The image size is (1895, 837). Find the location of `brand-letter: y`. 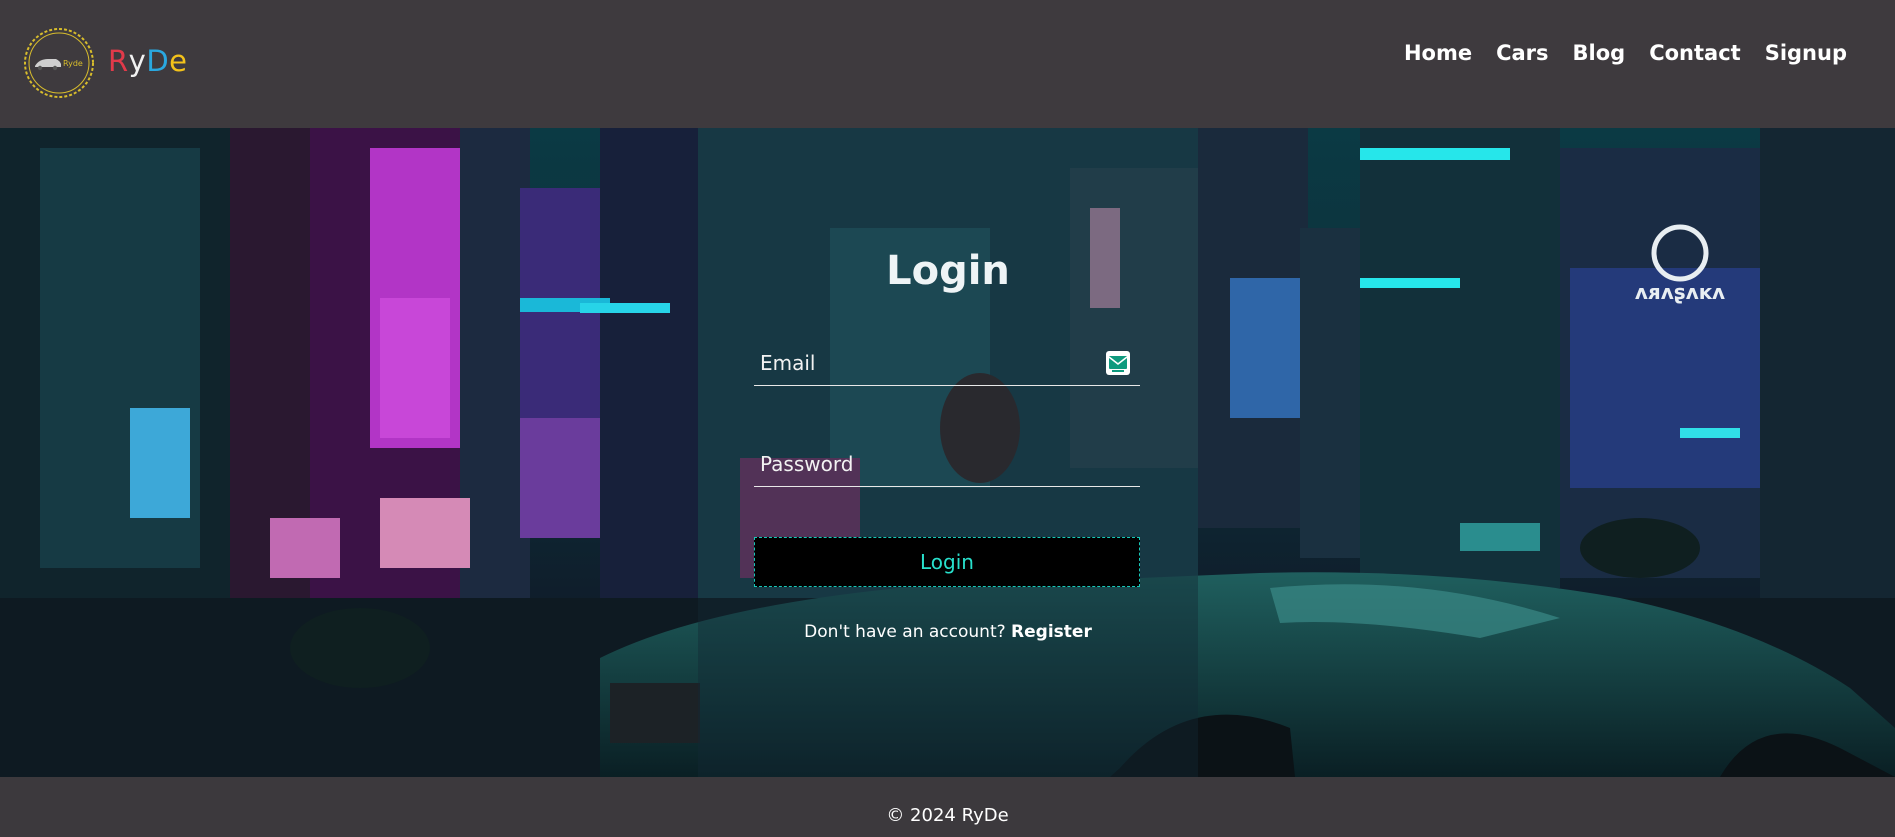

brand-letter: y is located at coordinates (137, 61).